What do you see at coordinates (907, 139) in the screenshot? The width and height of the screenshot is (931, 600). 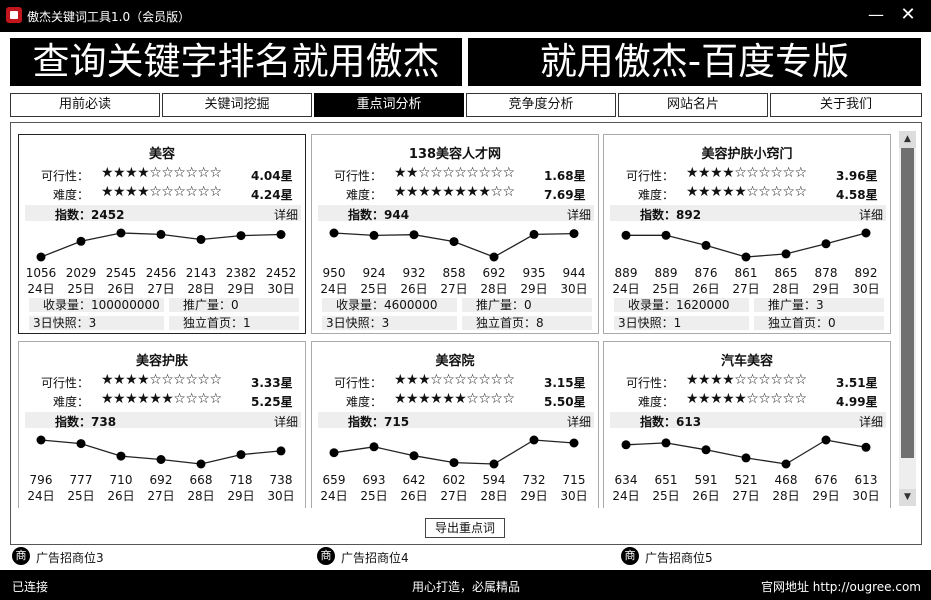 I see `scroll-up-icon: ▲` at bounding box center [907, 139].